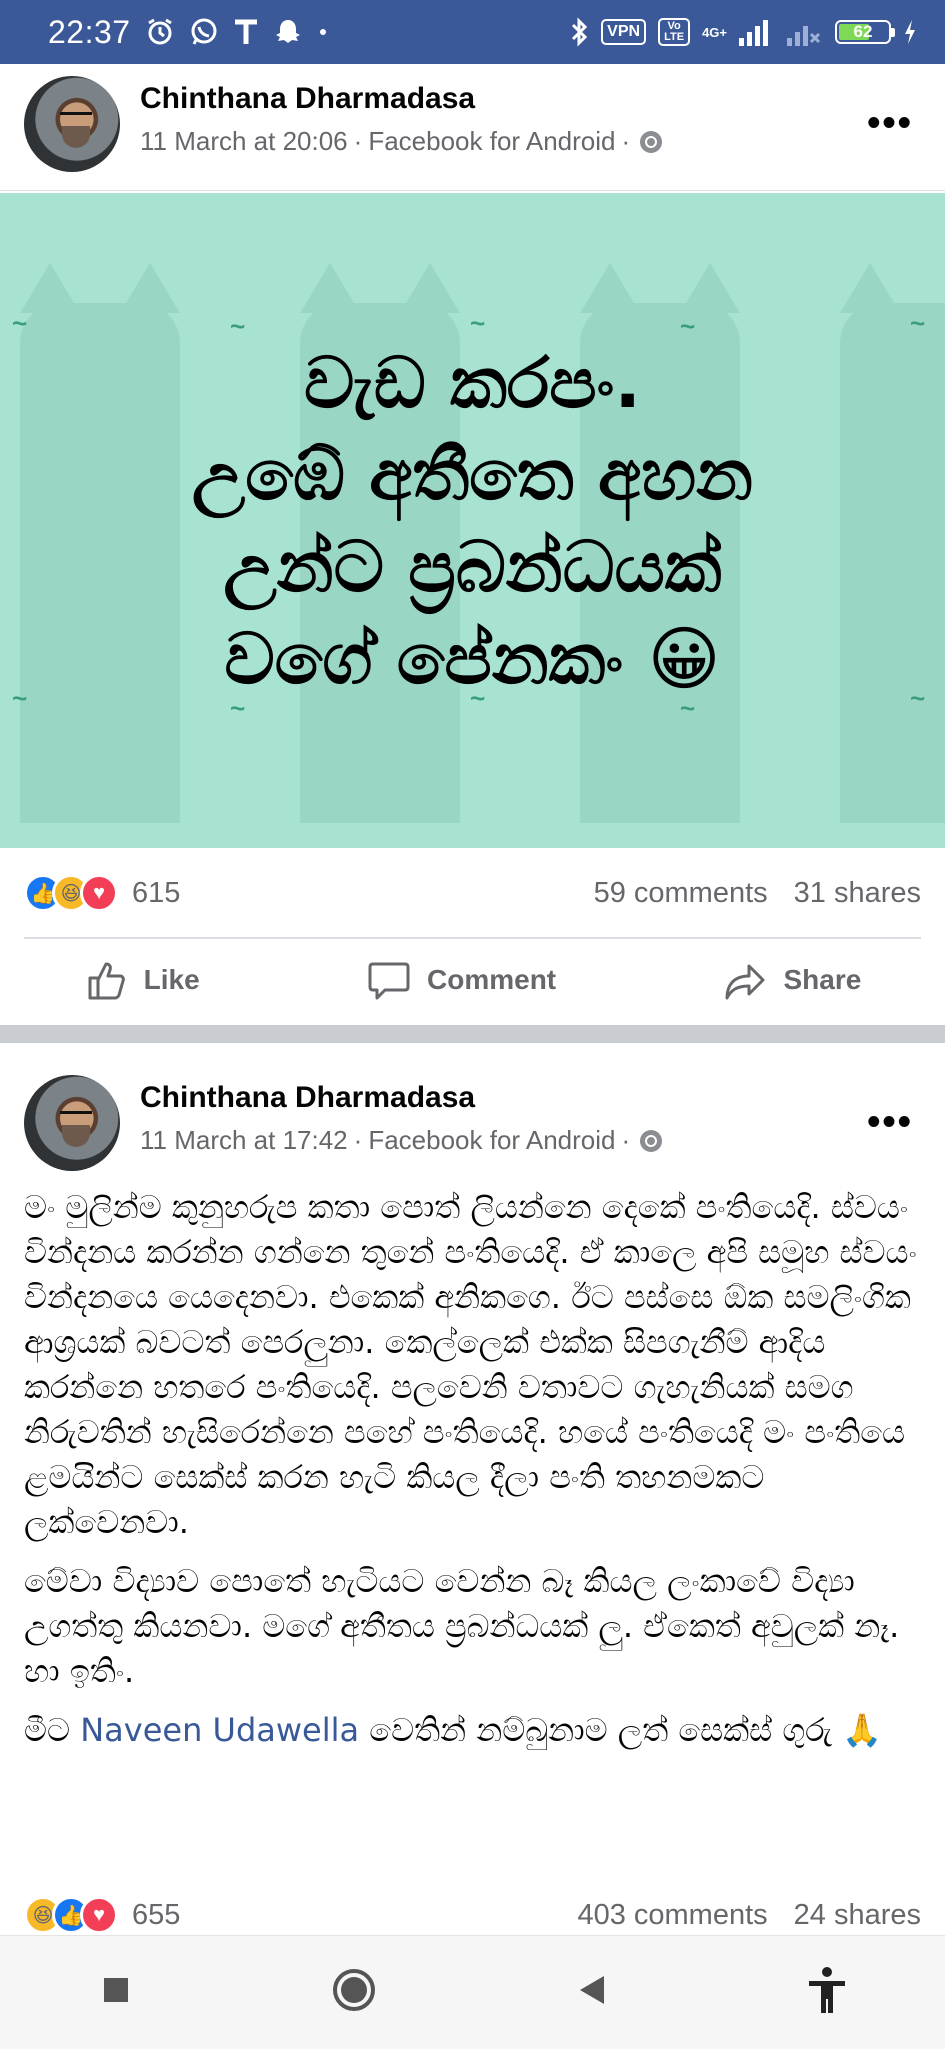 The width and height of the screenshot is (945, 2049). I want to click on charging-icon, so click(910, 32).